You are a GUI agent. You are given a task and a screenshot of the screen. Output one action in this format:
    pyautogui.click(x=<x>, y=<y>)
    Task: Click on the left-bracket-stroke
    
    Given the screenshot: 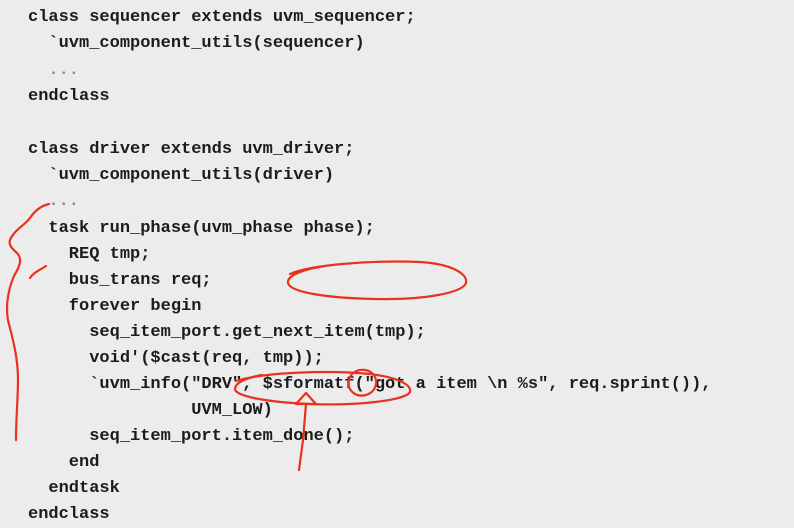 What is the action you would take?
    pyautogui.click(x=28, y=322)
    